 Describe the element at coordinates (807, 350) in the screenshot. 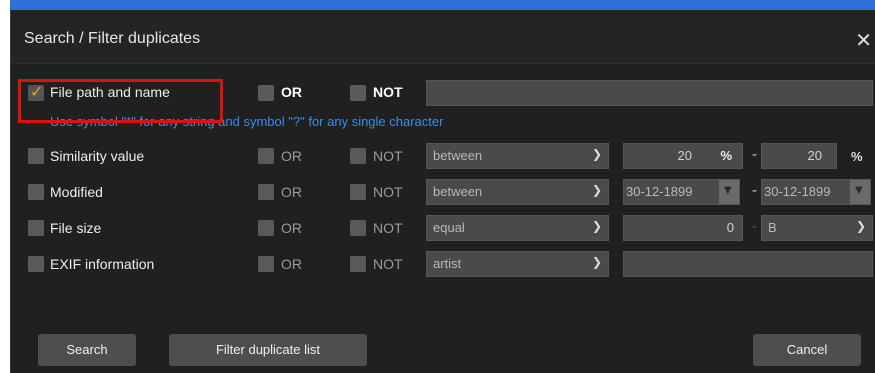

I see `cancel-button: Cancel` at that location.